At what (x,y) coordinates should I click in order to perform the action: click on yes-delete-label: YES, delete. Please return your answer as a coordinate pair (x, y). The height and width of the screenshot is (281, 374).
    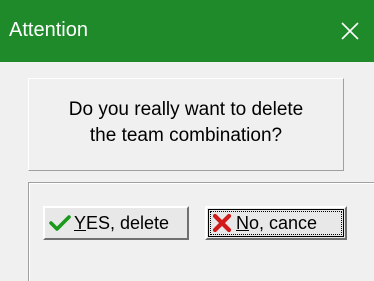
    Looking at the image, I should click on (121, 223).